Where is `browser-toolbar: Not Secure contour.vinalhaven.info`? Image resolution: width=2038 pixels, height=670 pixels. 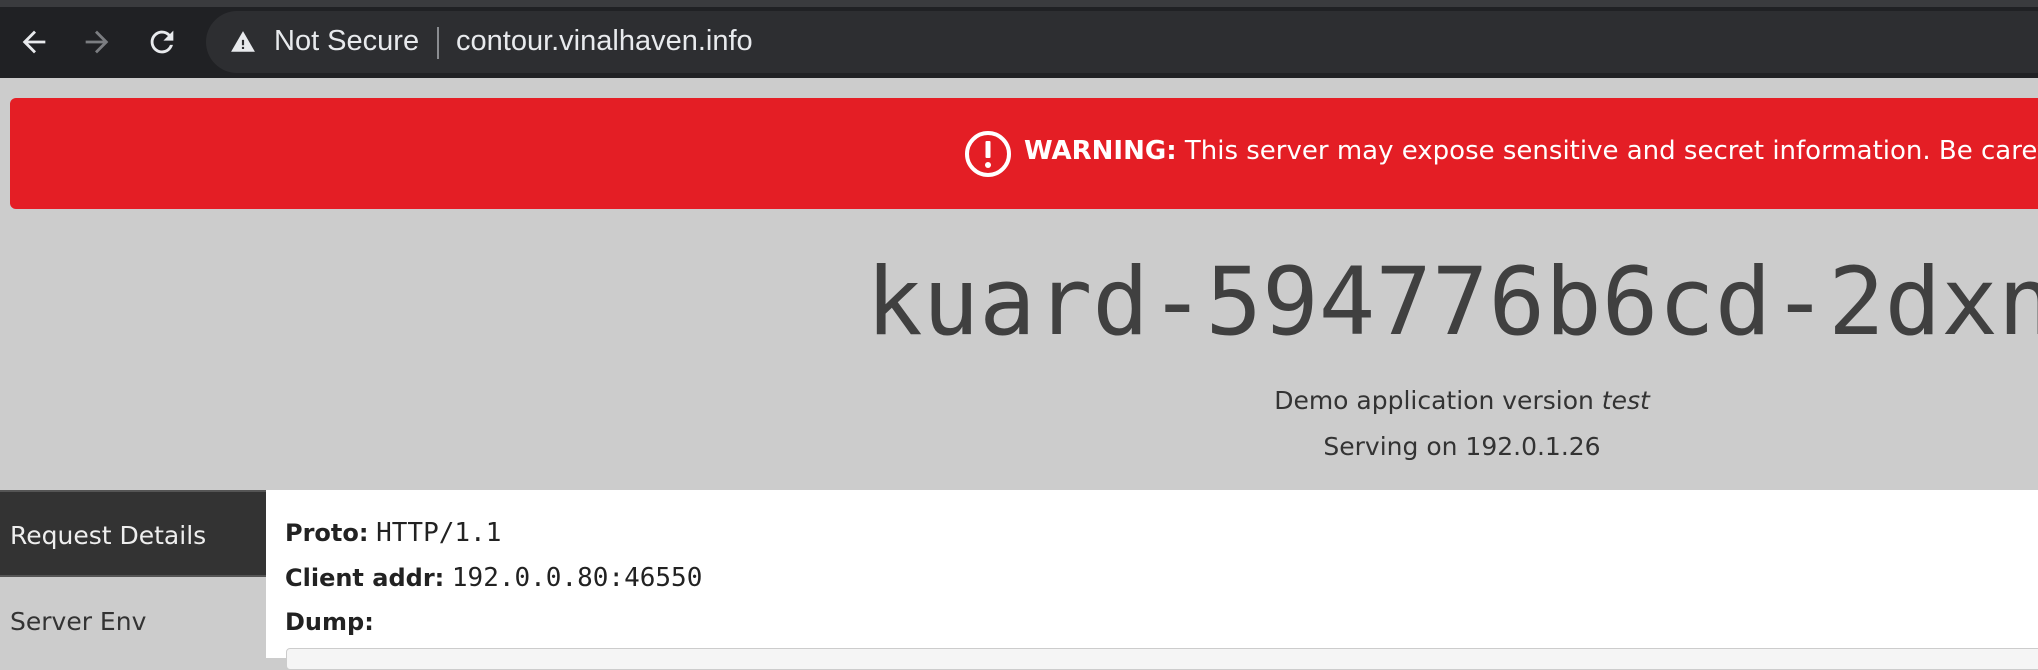
browser-toolbar: Not Secure contour.vinalhaven.info is located at coordinates (1019, 42).